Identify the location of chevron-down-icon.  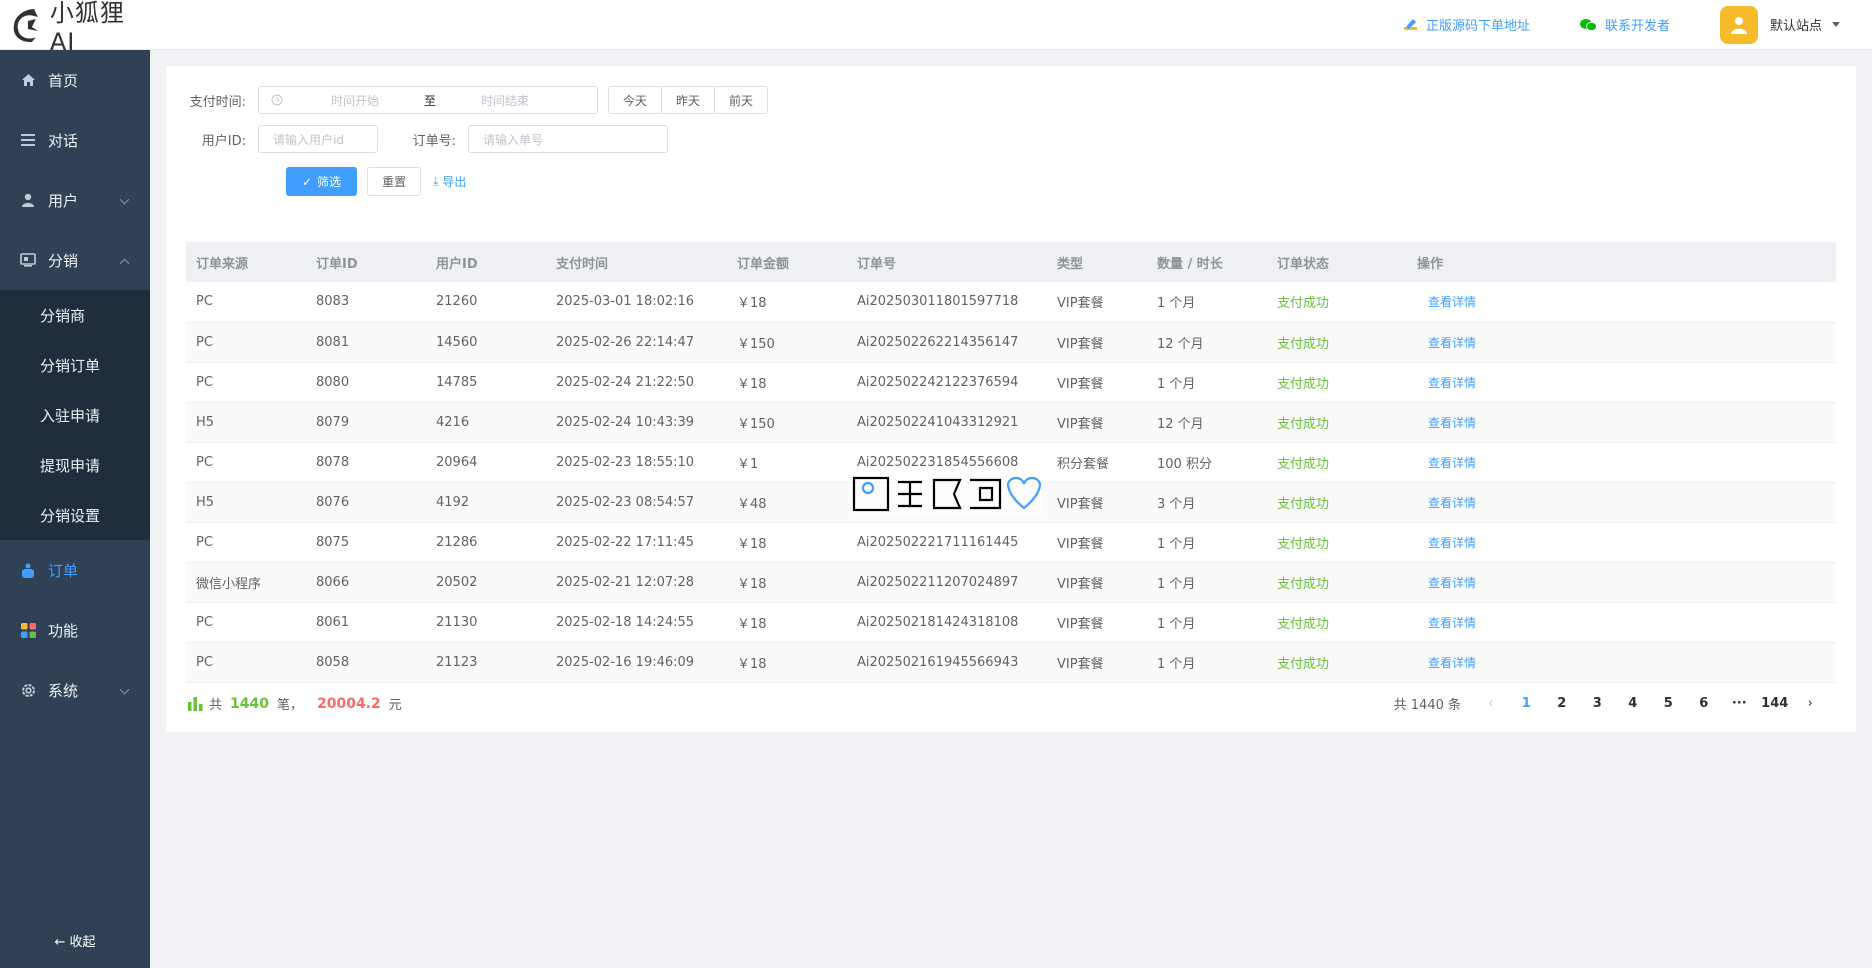
(124, 689).